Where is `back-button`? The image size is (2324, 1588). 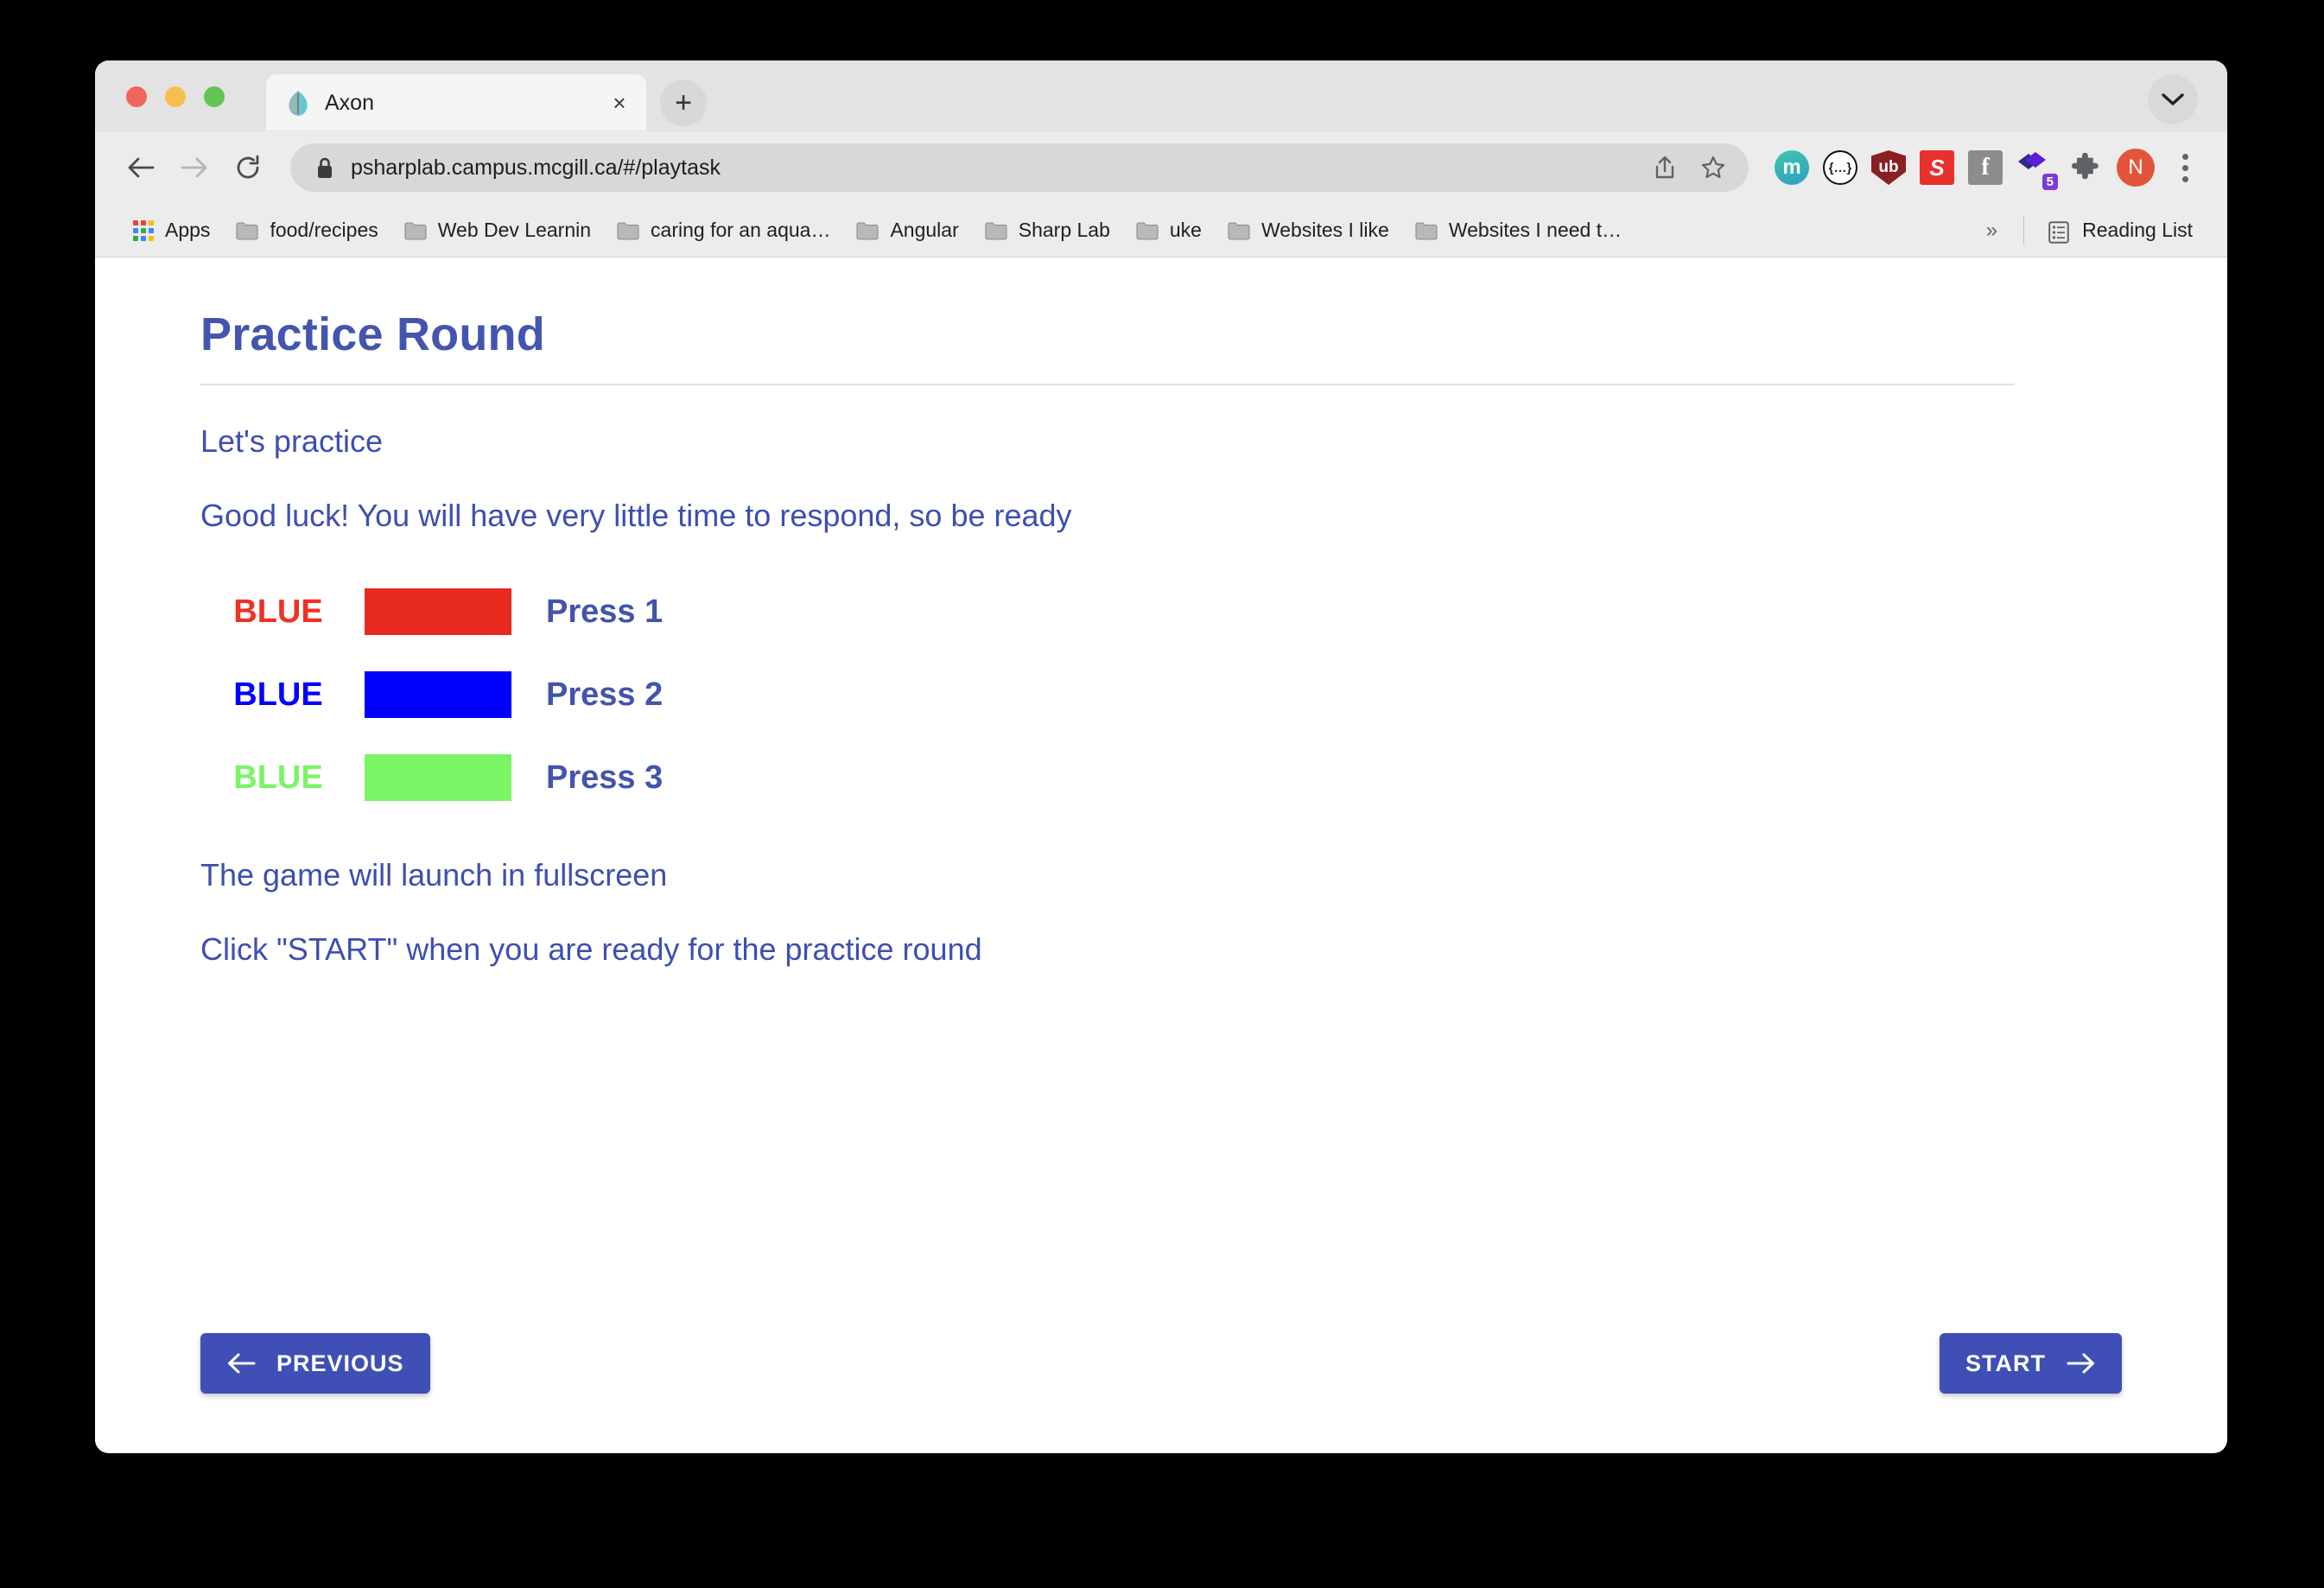
back-button is located at coordinates (141, 168).